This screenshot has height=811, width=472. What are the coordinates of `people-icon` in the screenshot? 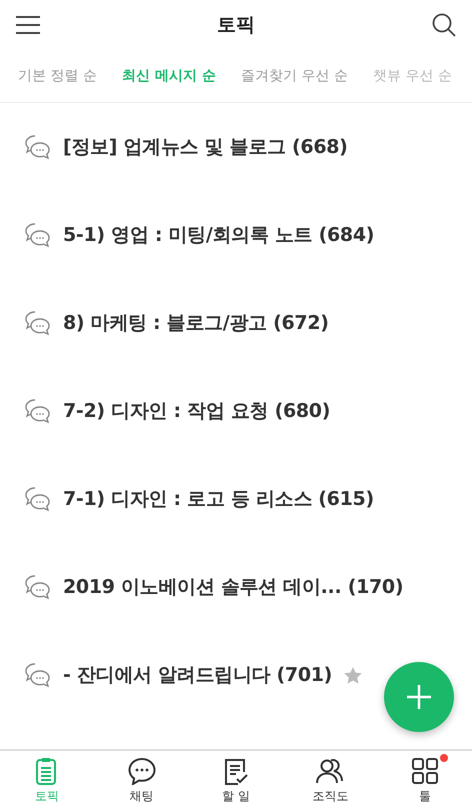 It's located at (330, 771).